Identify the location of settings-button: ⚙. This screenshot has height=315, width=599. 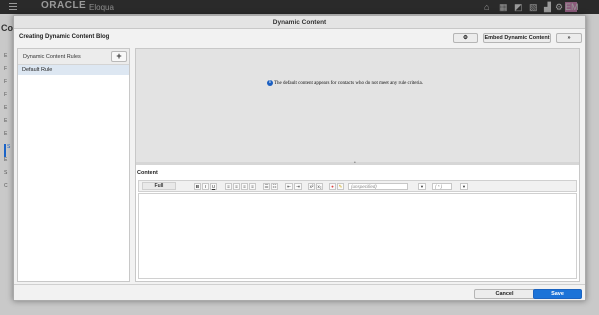
(465, 38).